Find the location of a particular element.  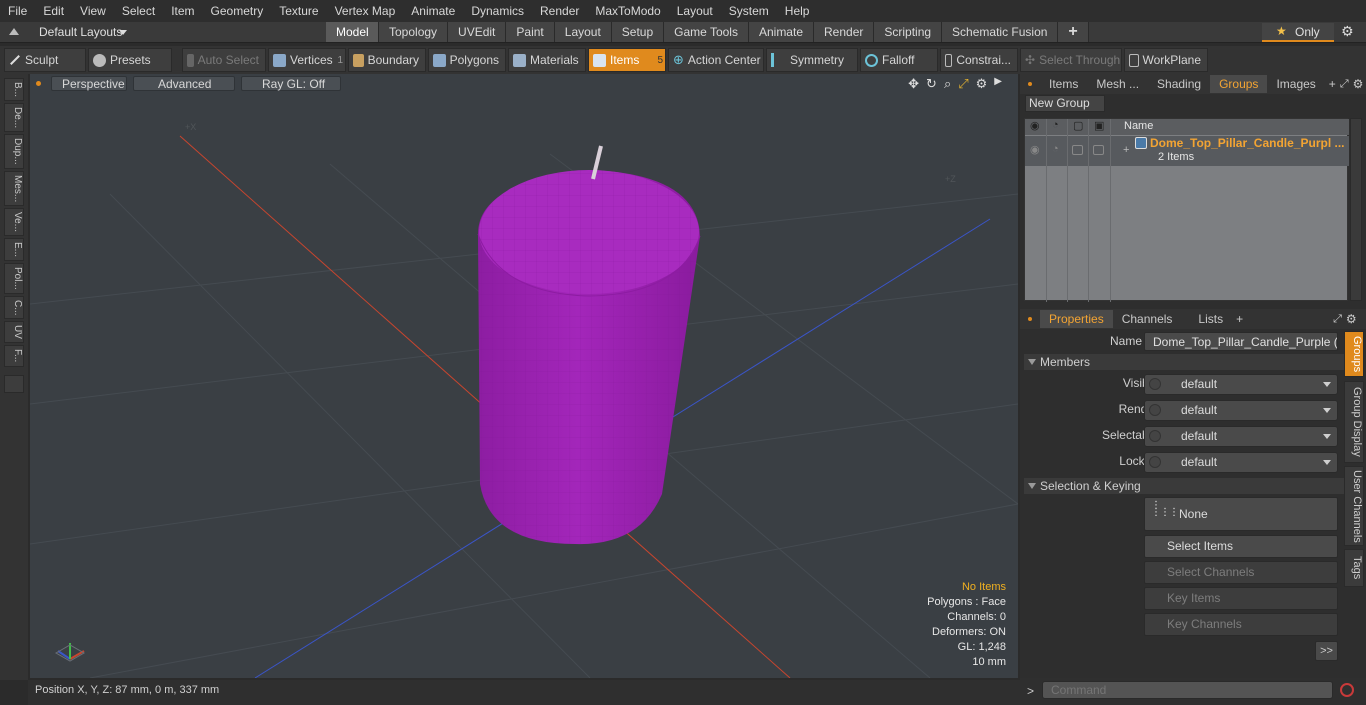

rotate-icon: ↻ is located at coordinates (931, 84).